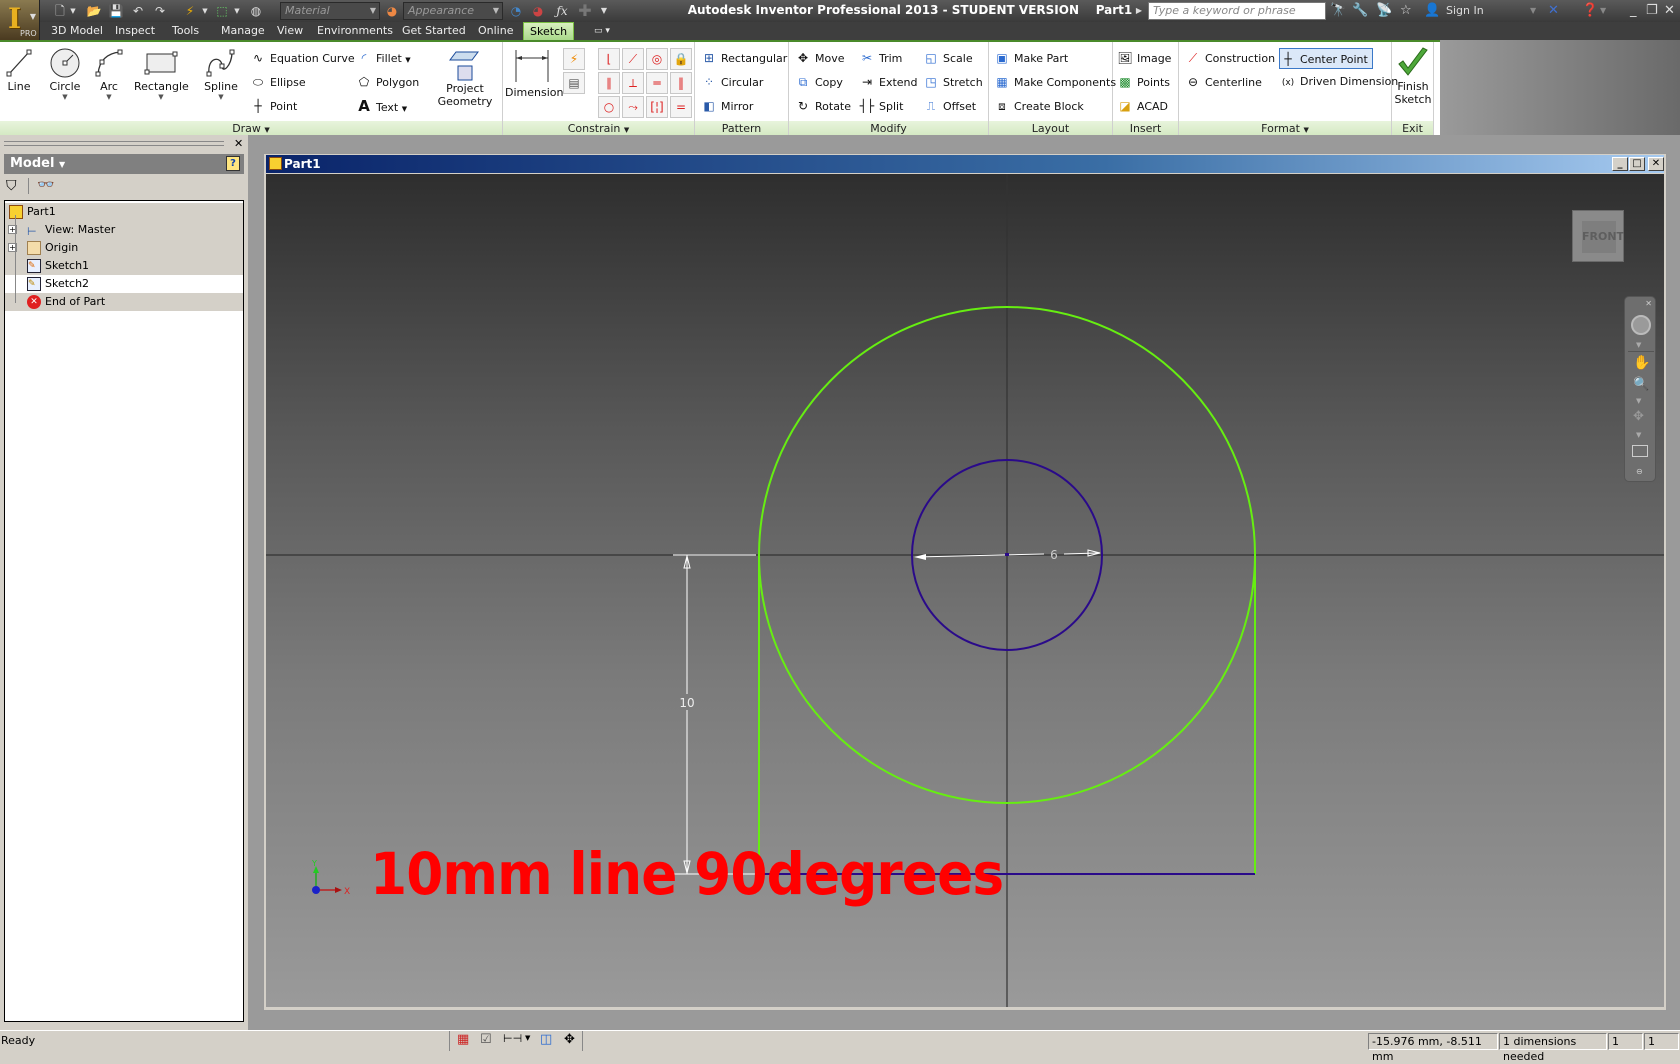 This screenshot has height=1064, width=1680. I want to click on customize-navbar-icon: ⊖, so click(1639, 471).